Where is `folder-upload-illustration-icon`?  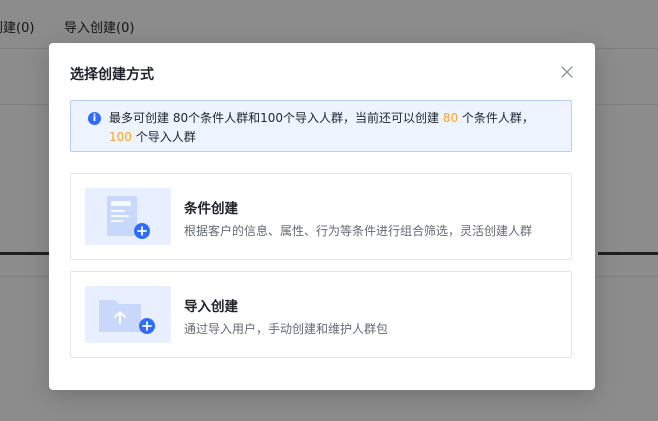 folder-upload-illustration-icon is located at coordinates (128, 314).